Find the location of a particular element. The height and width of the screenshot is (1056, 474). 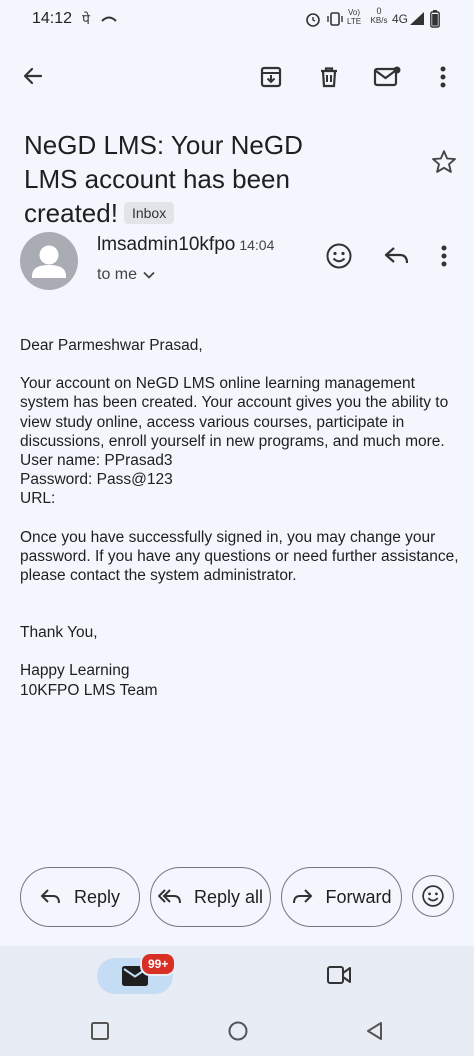

network-speed-value: 0 is located at coordinates (379, 11).